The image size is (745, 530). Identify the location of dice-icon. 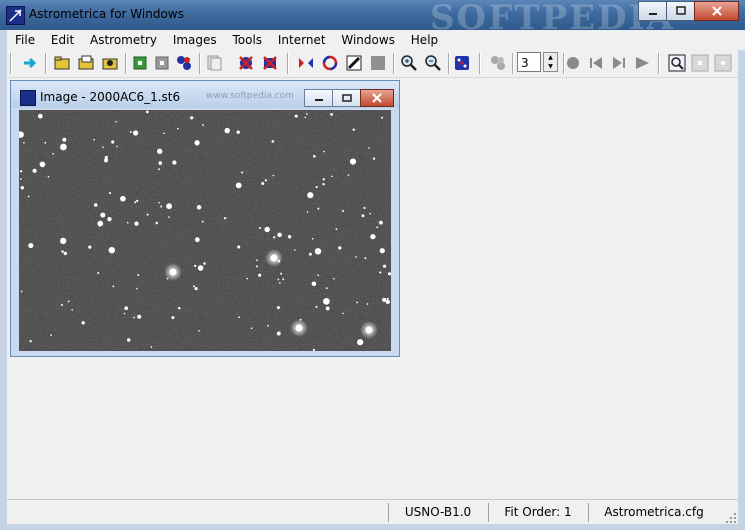
(462, 63).